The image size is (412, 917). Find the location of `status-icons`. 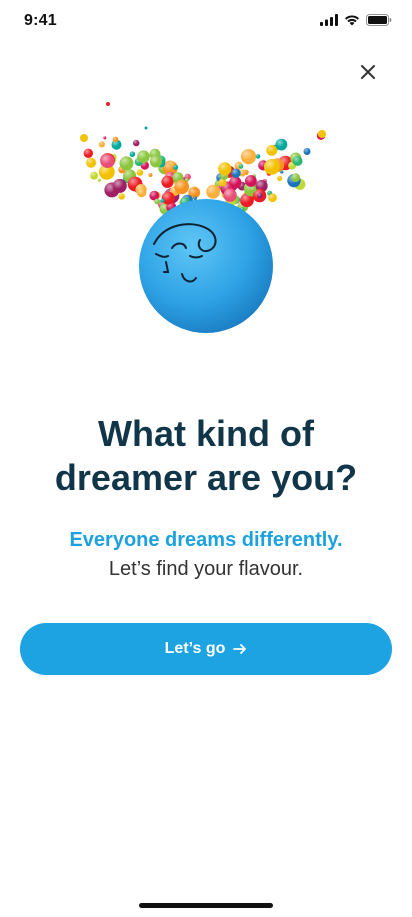

status-icons is located at coordinates (356, 20).